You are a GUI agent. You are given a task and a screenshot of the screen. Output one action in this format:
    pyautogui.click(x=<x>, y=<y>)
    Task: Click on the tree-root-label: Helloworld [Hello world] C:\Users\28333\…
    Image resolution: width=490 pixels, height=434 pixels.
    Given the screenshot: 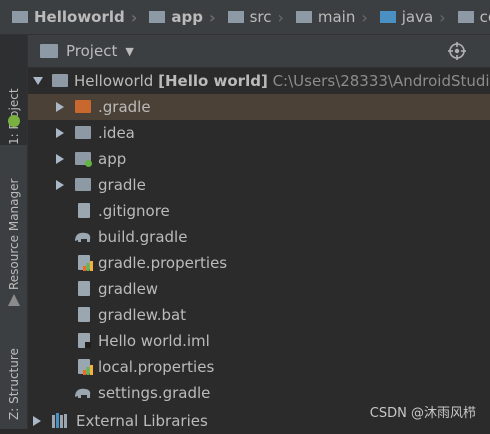 What is the action you would take?
    pyautogui.click(x=282, y=81)
    